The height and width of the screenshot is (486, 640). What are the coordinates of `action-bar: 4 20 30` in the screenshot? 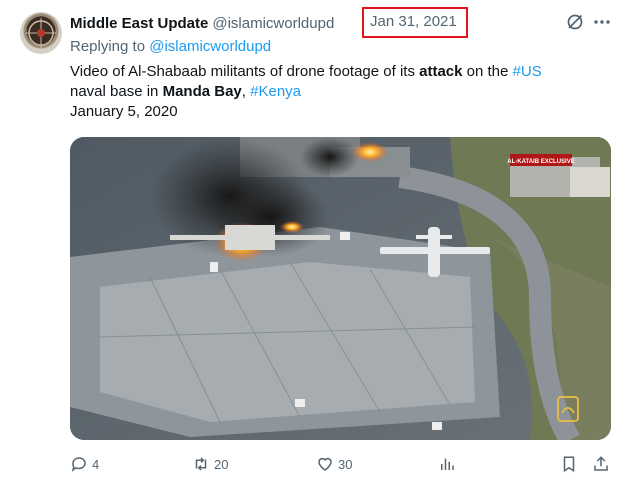 It's located at (342, 464).